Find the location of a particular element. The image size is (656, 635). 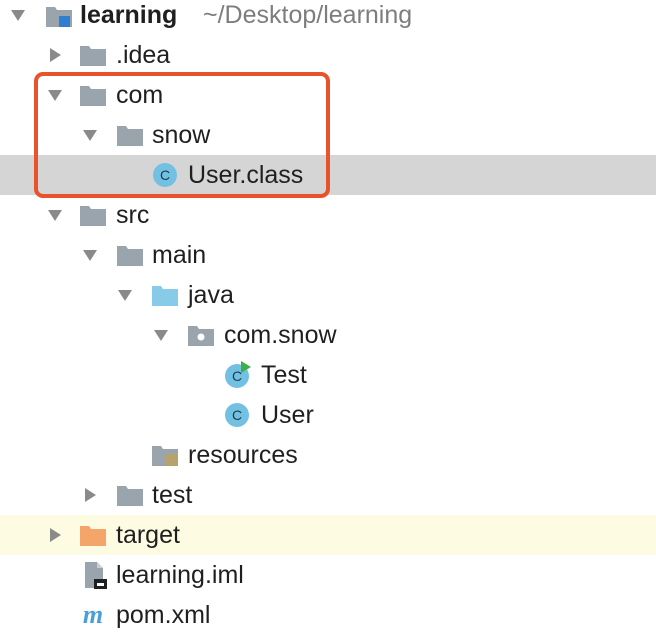

tree-row-test-folder: test is located at coordinates (328, 495).